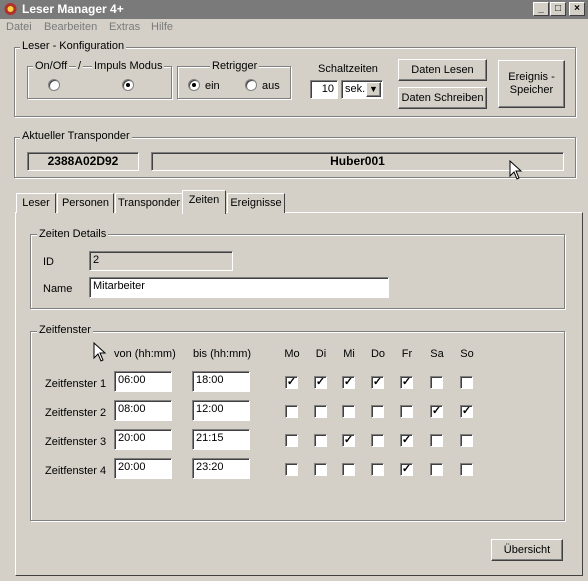 This screenshot has height=581, width=588. I want to click on daten-schreiben-button: Daten Schreiben, so click(442, 98).